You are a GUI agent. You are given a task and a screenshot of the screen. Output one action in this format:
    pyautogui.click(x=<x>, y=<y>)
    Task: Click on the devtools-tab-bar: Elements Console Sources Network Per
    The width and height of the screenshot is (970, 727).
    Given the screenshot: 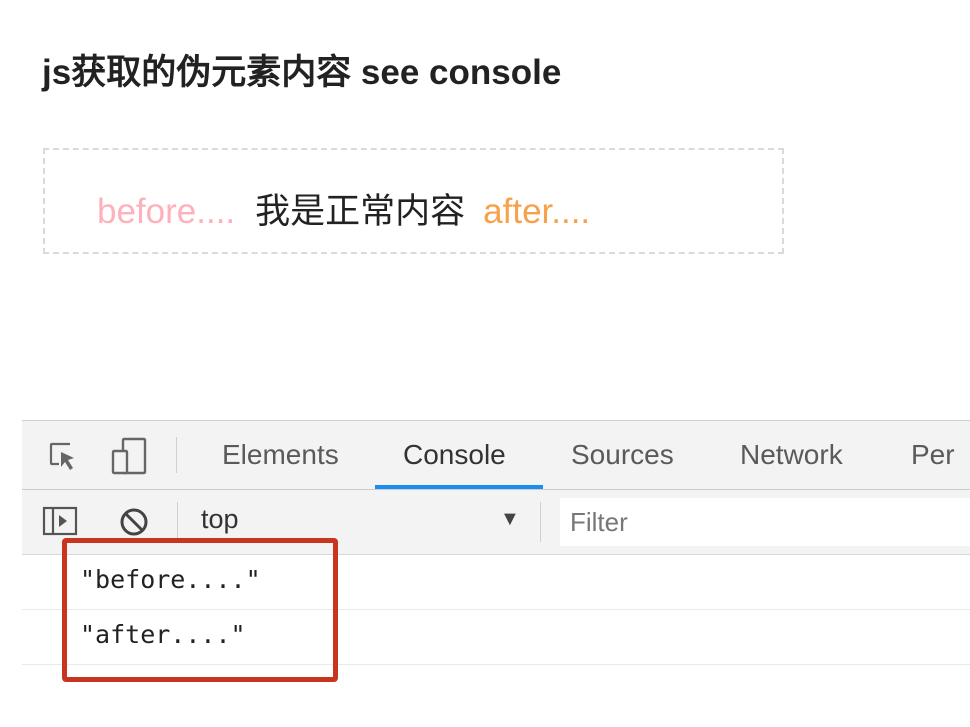 What is the action you would take?
    pyautogui.click(x=496, y=455)
    